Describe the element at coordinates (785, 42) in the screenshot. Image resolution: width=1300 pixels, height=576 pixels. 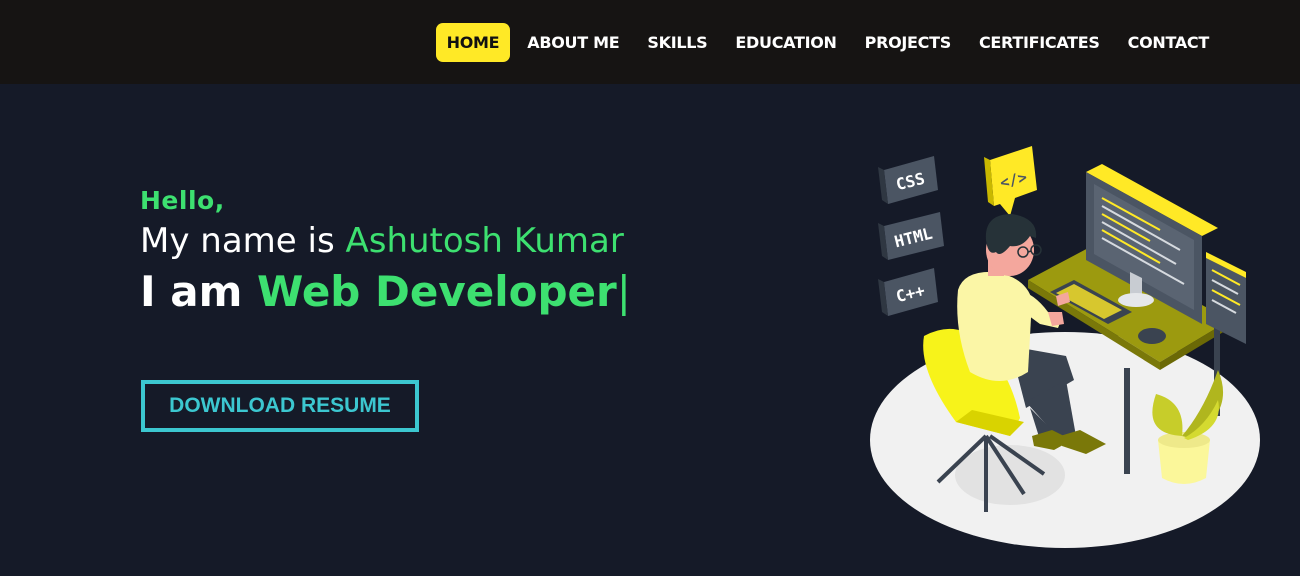
I see `nav-item-education: EDUCATION` at that location.